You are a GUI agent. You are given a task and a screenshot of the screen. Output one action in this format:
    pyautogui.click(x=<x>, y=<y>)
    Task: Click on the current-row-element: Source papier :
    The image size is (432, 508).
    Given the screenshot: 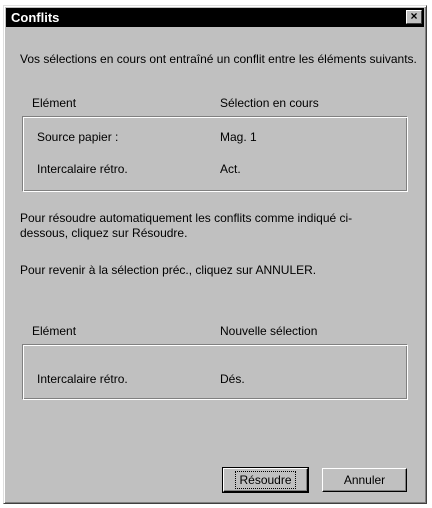 What is the action you would take?
    pyautogui.click(x=78, y=137)
    